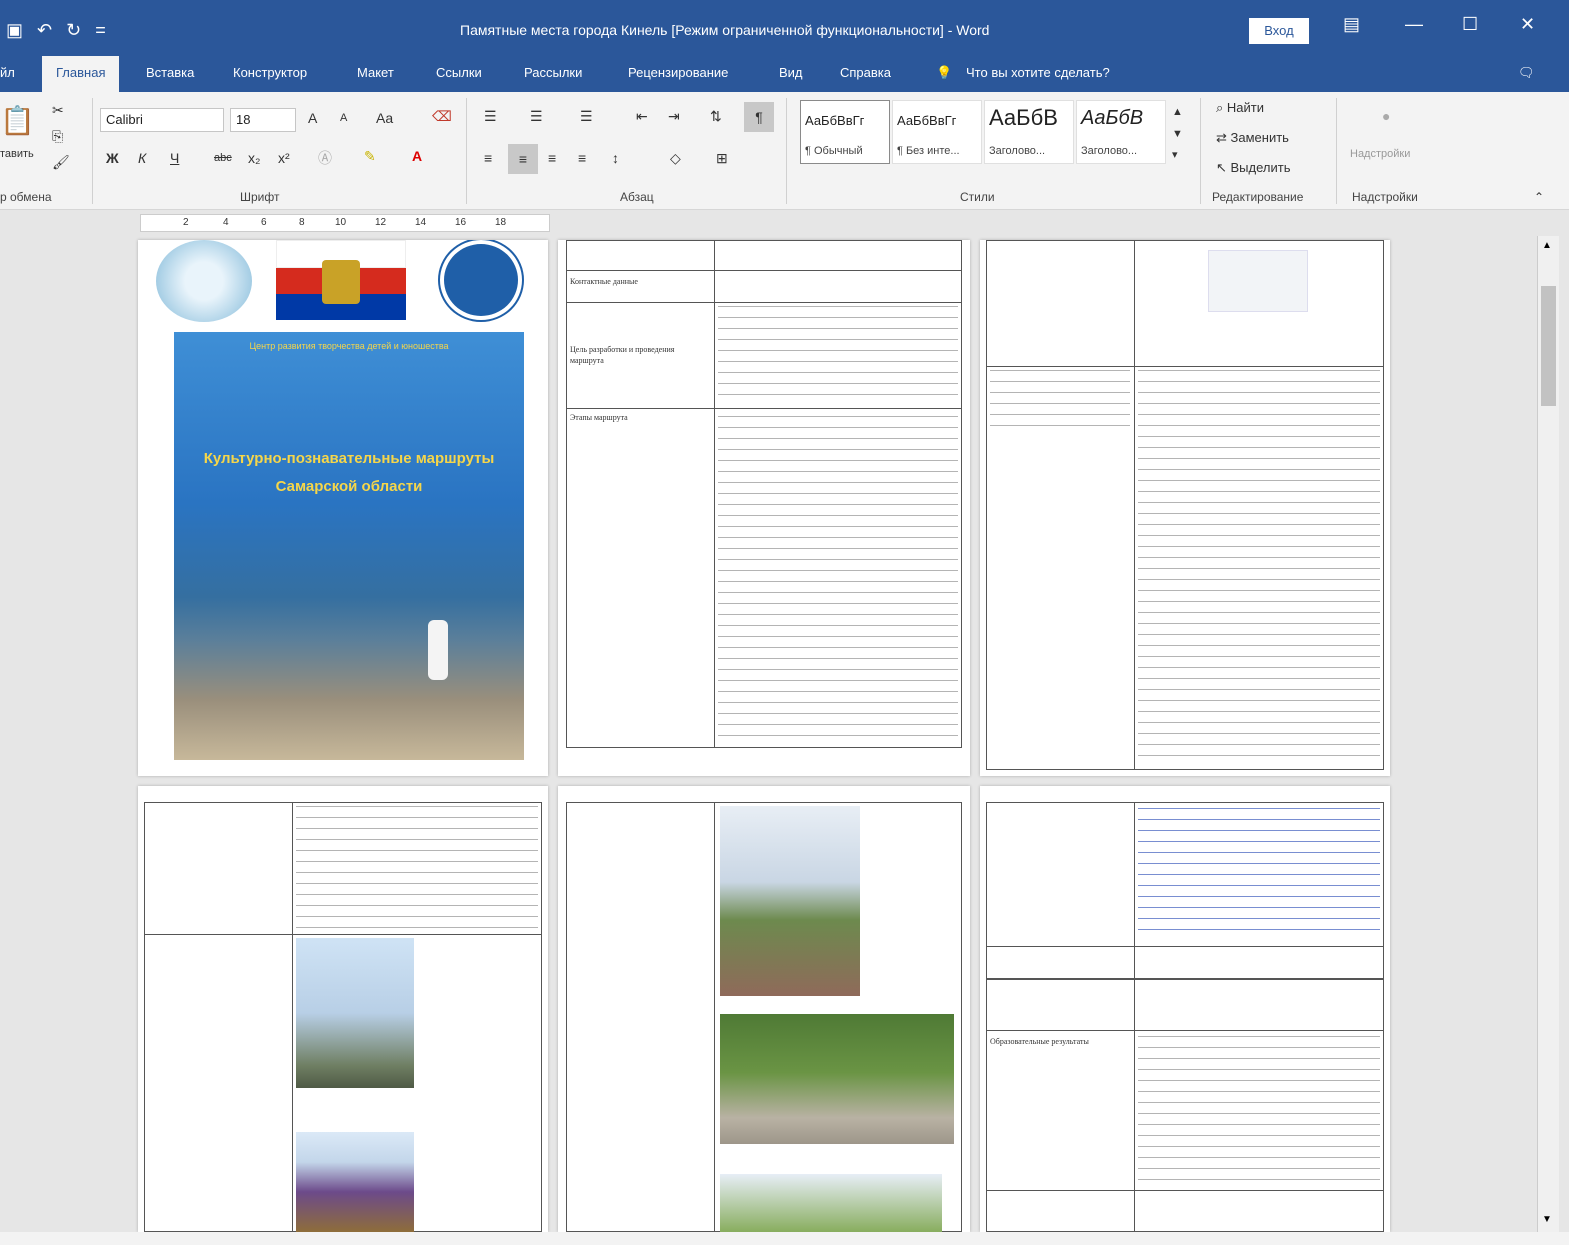 This screenshot has width=1569, height=1245. What do you see at coordinates (1548, 734) in the screenshot?
I see `vertical-scrollbar: ▲ ▼` at bounding box center [1548, 734].